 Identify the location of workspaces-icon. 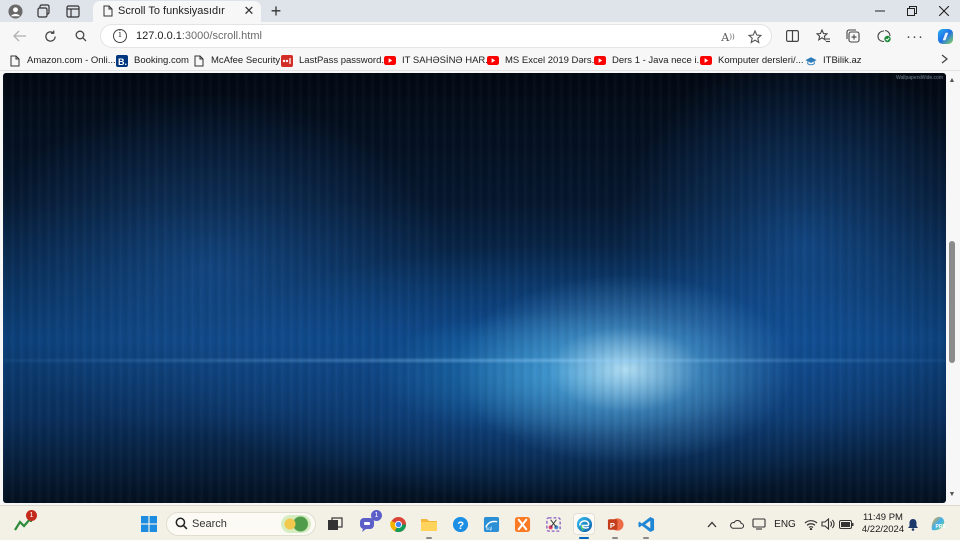
(44, 11).